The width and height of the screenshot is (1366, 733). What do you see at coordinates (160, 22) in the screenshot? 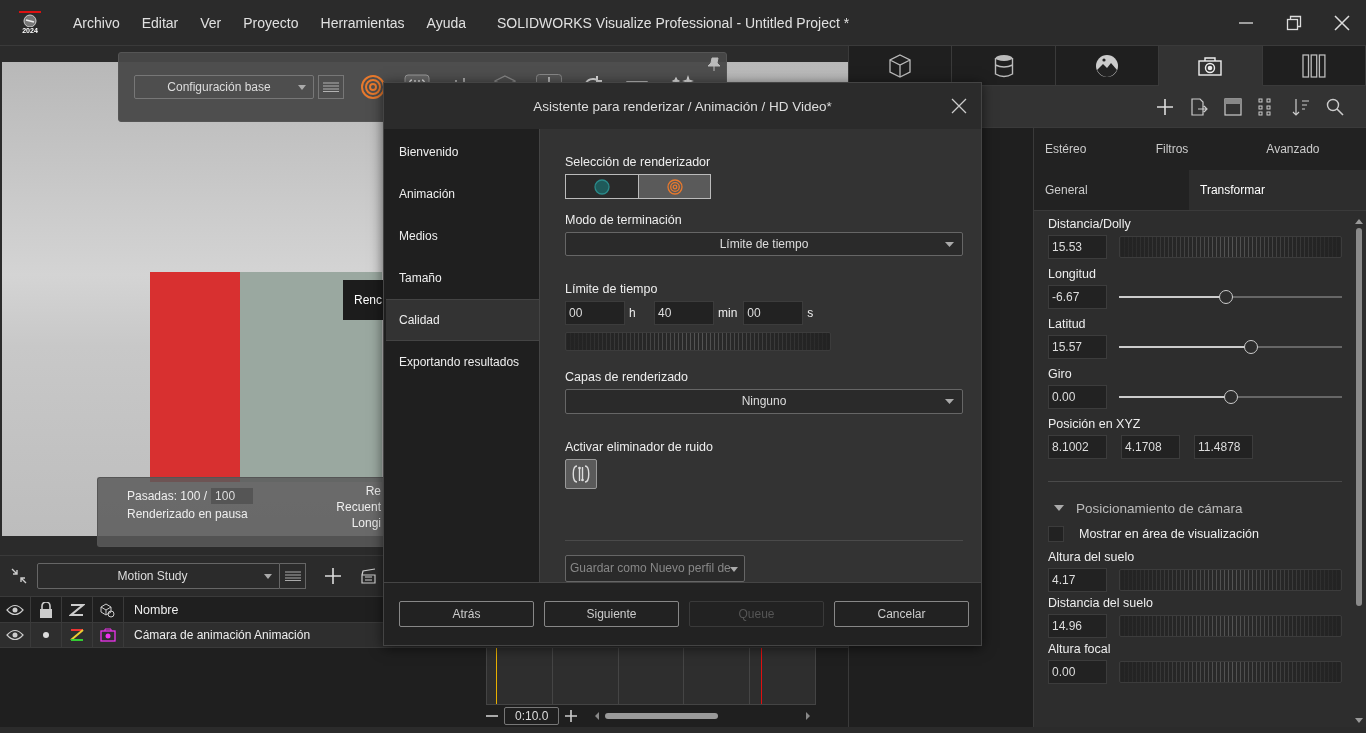
I see `menu-item: Editar` at bounding box center [160, 22].